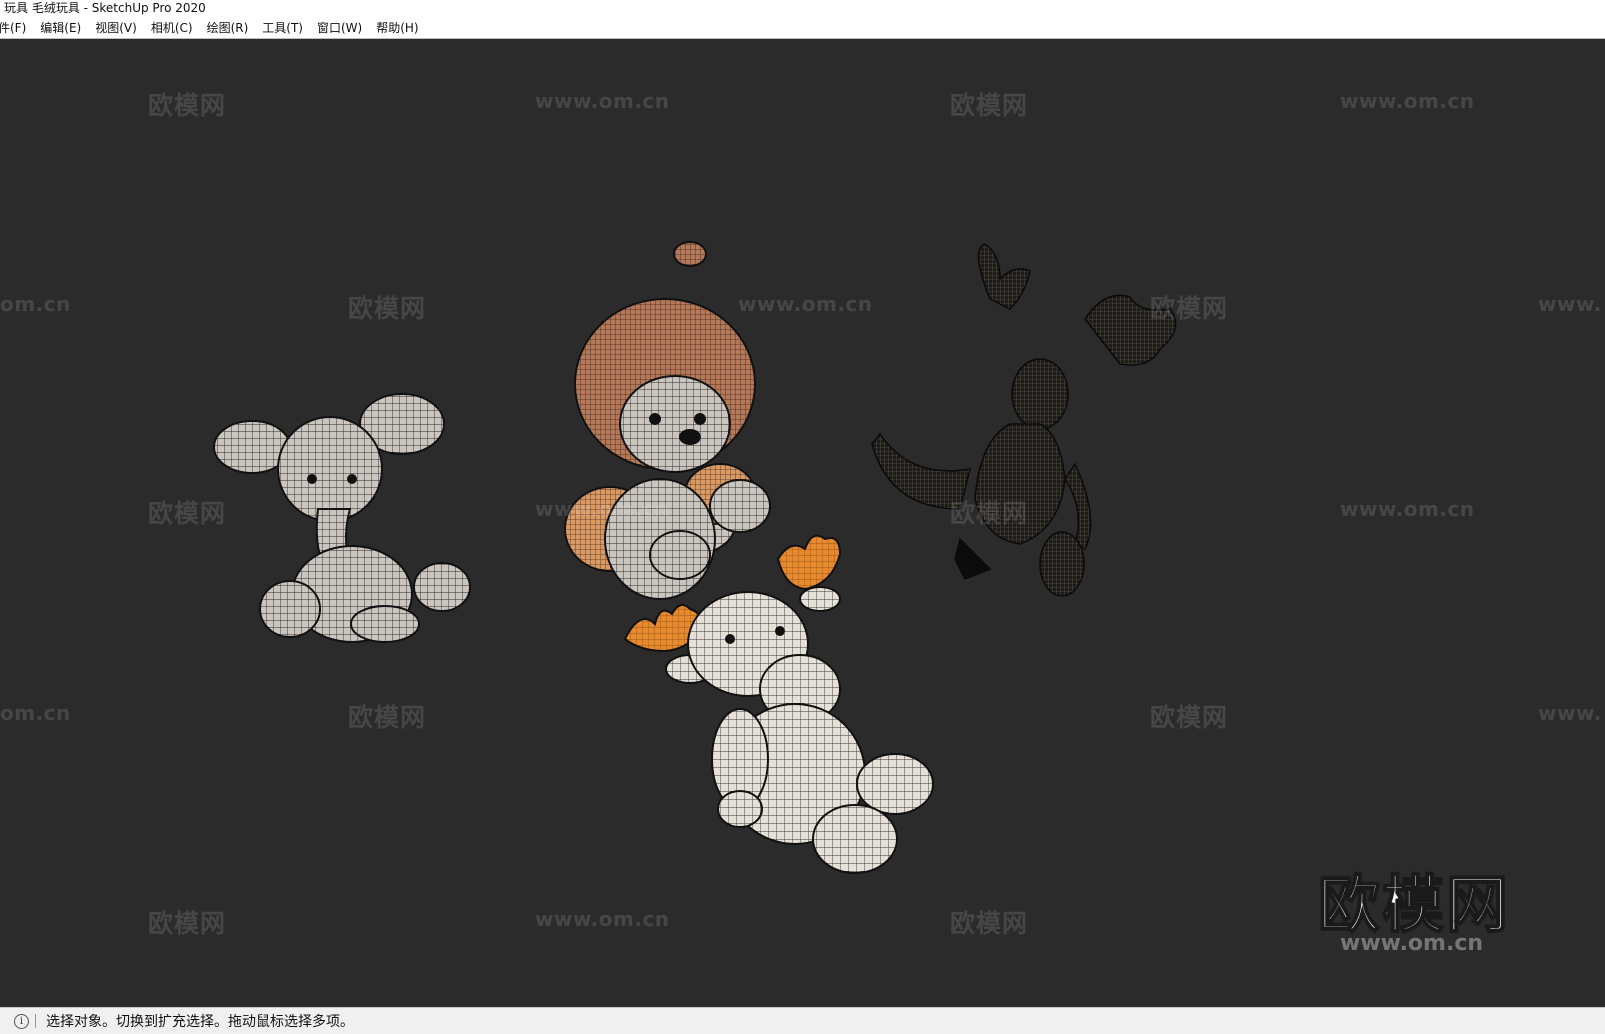 The width and height of the screenshot is (1605, 1034). What do you see at coordinates (172, 28) in the screenshot?
I see `menu-camera: 相机(C)` at bounding box center [172, 28].